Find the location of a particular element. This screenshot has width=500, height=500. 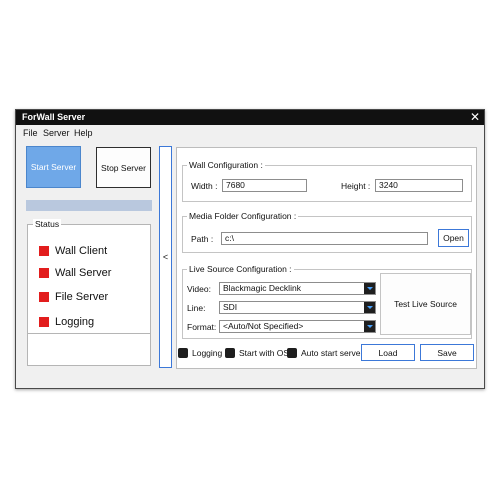

video-select: Blackmagic Decklink is located at coordinates (297, 288).